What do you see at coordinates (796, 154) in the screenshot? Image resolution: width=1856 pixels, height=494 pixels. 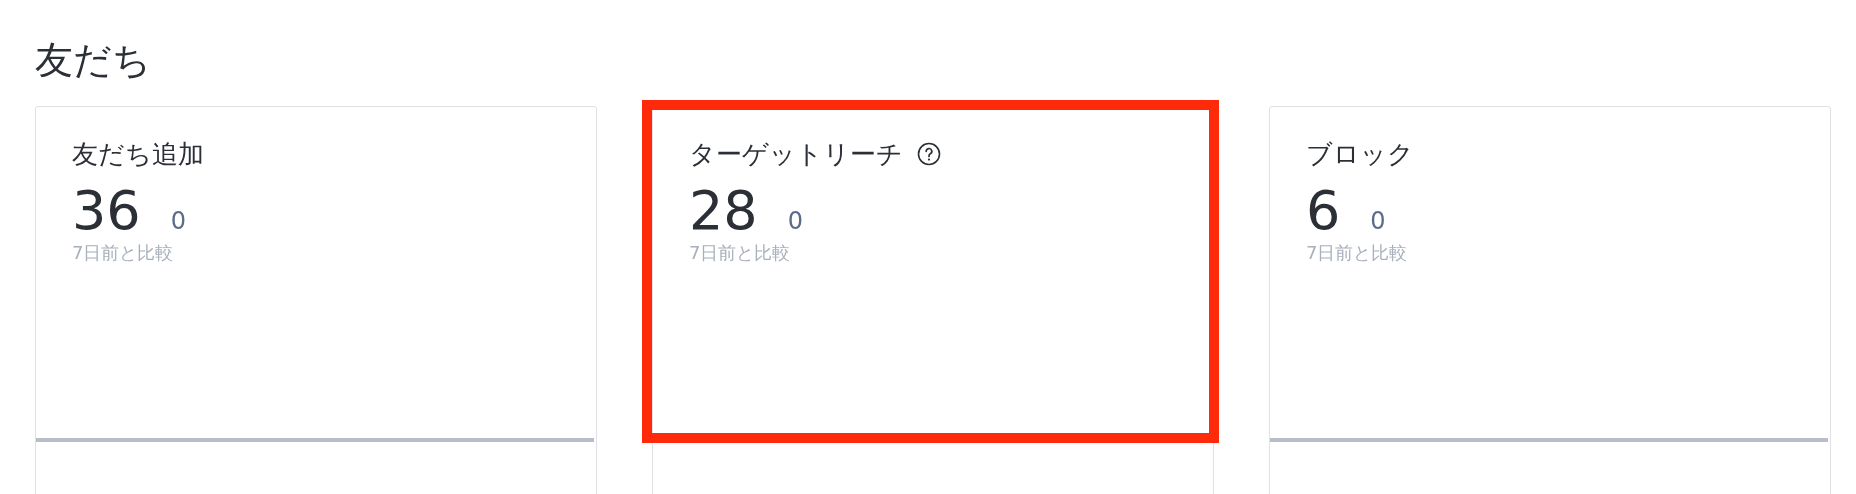 I see `card-label: ターゲットリーチ` at bounding box center [796, 154].